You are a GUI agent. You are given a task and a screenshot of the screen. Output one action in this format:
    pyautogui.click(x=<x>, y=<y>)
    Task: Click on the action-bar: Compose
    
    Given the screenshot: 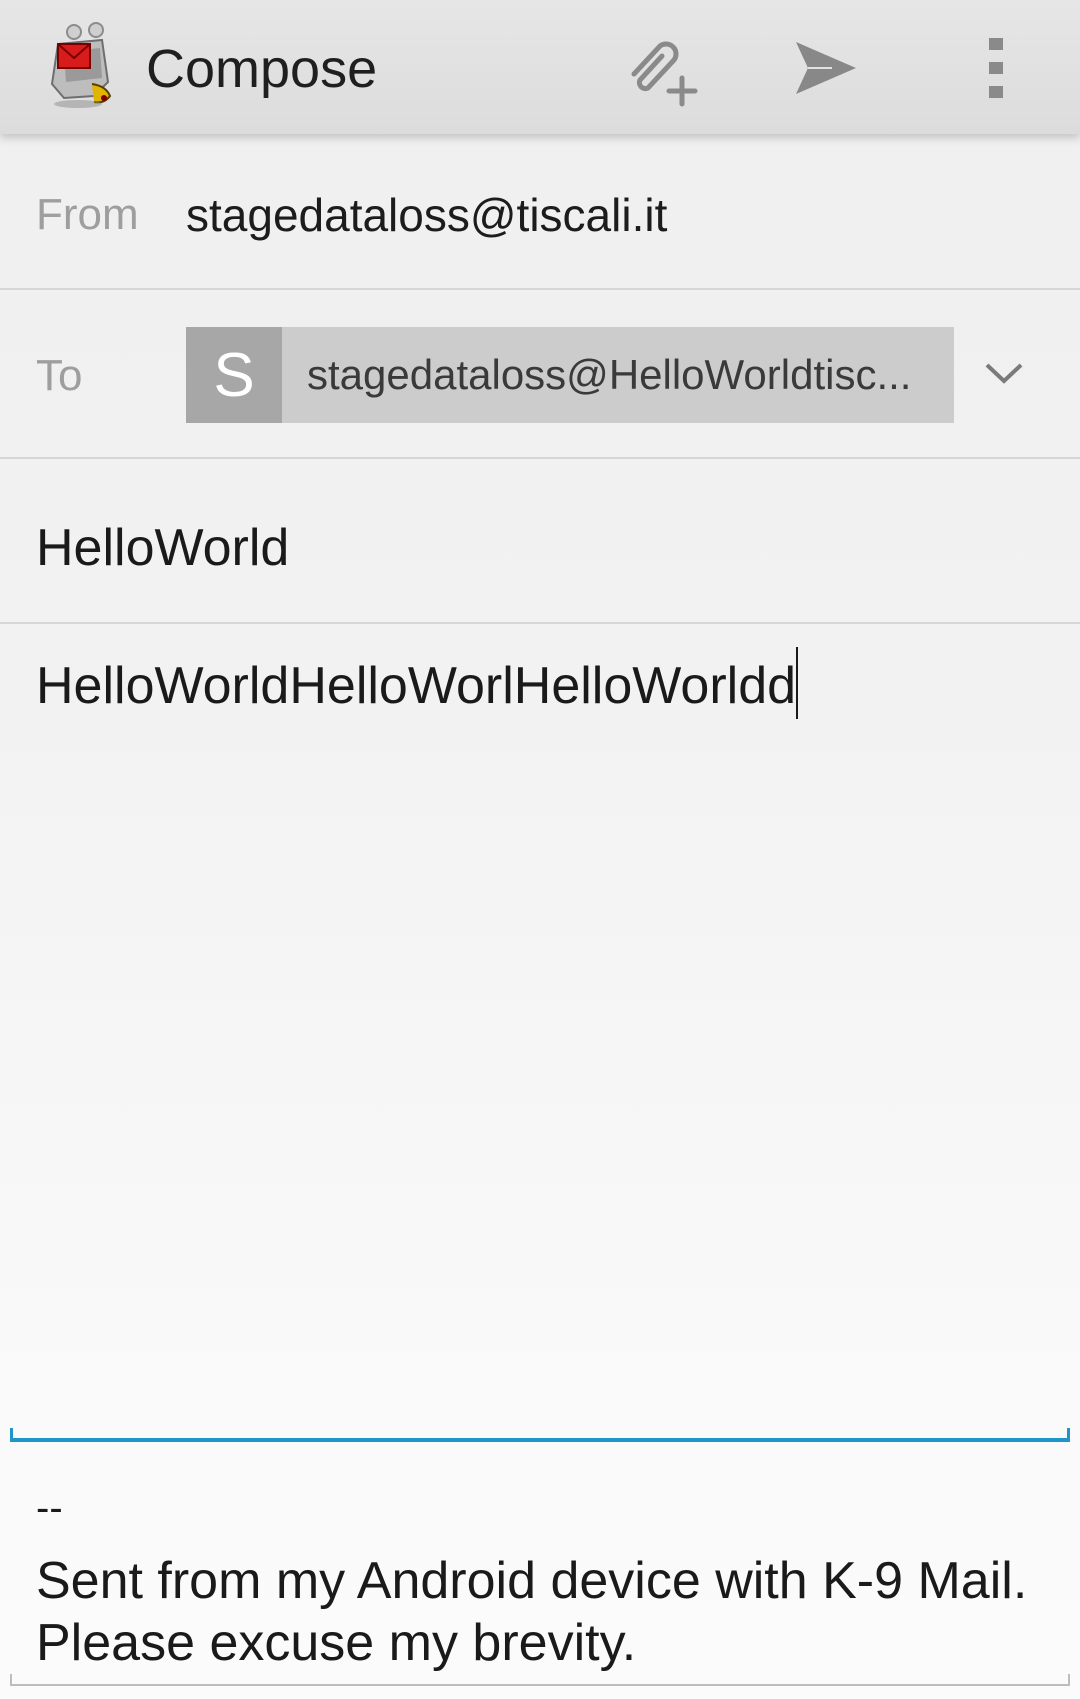 What is the action you would take?
    pyautogui.click(x=540, y=67)
    